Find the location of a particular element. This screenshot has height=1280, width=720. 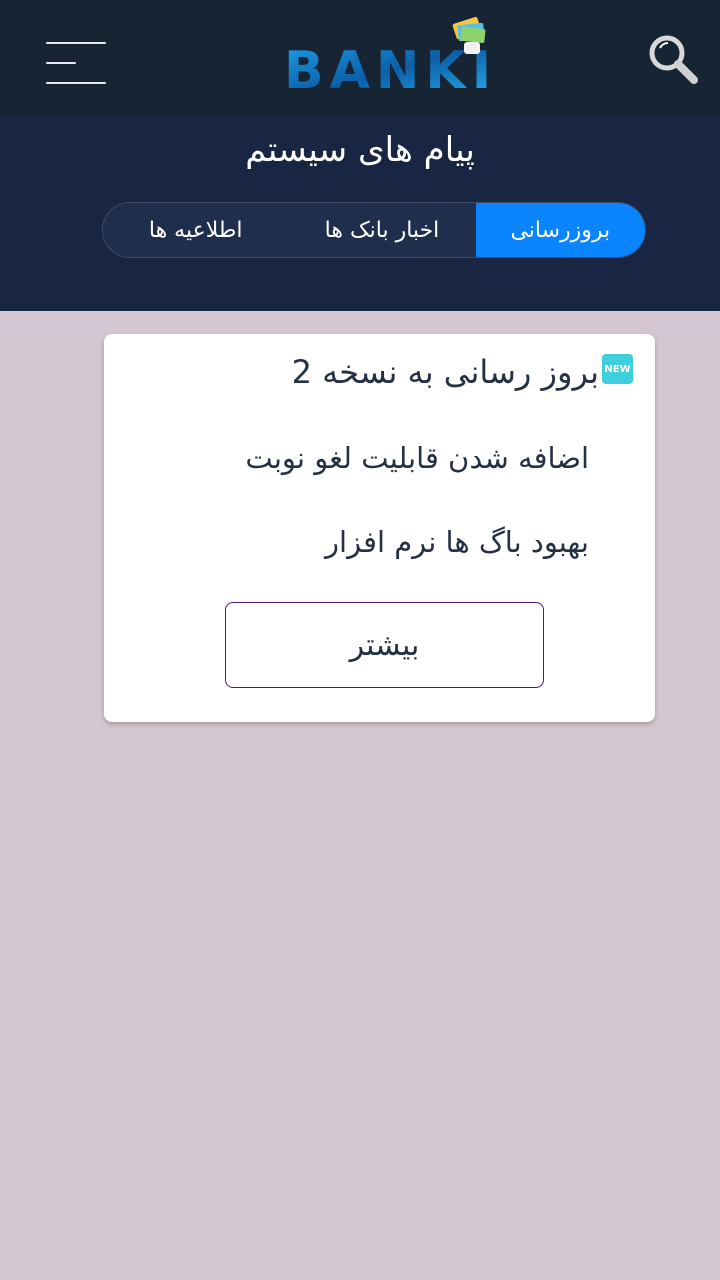

tab-bank-news: اخبار بانک ها is located at coordinates (381, 230).